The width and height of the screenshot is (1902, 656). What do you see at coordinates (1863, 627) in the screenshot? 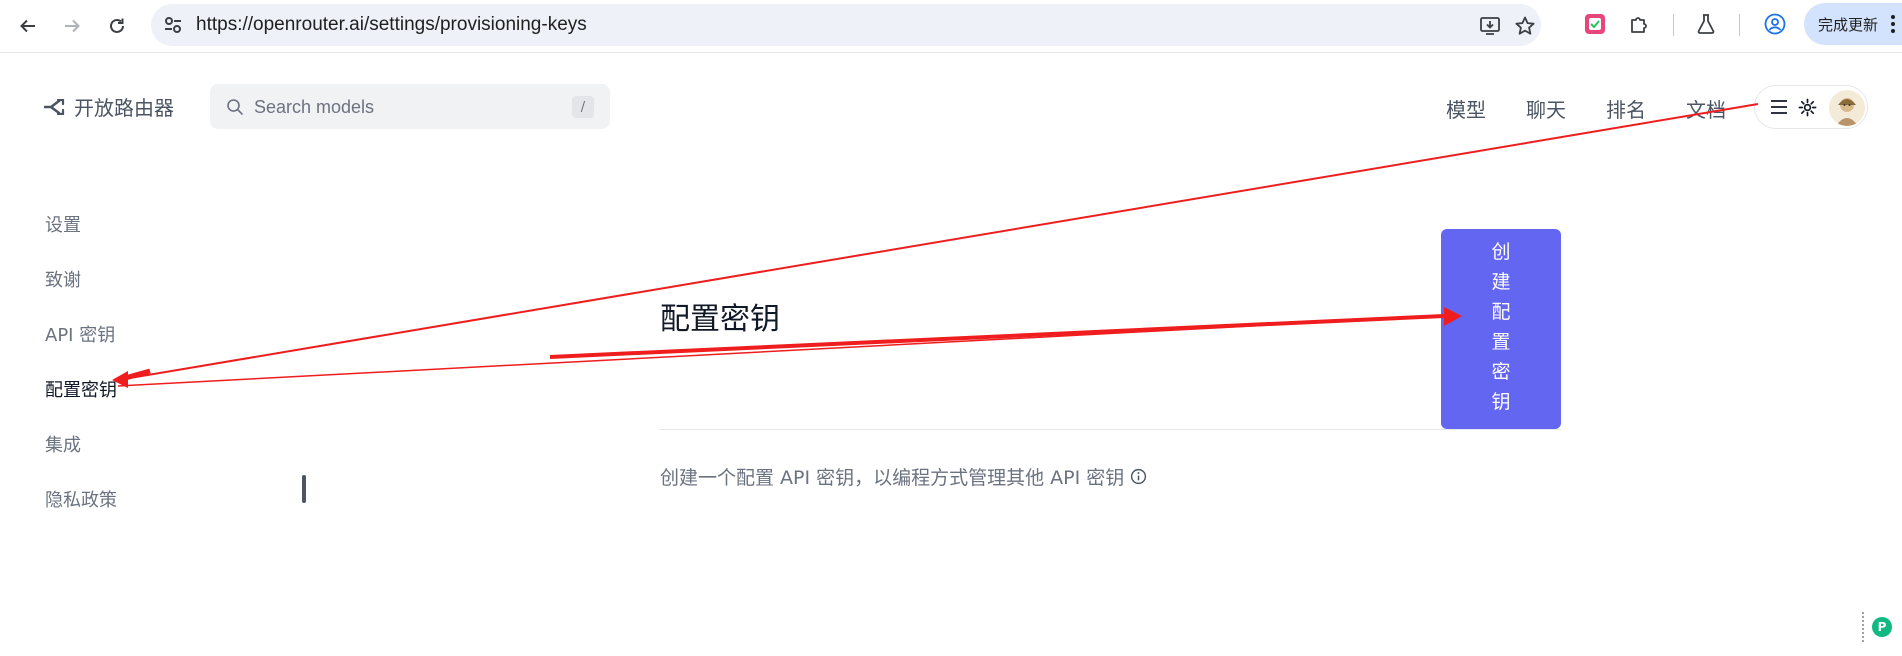
I see `resize-grip` at bounding box center [1863, 627].